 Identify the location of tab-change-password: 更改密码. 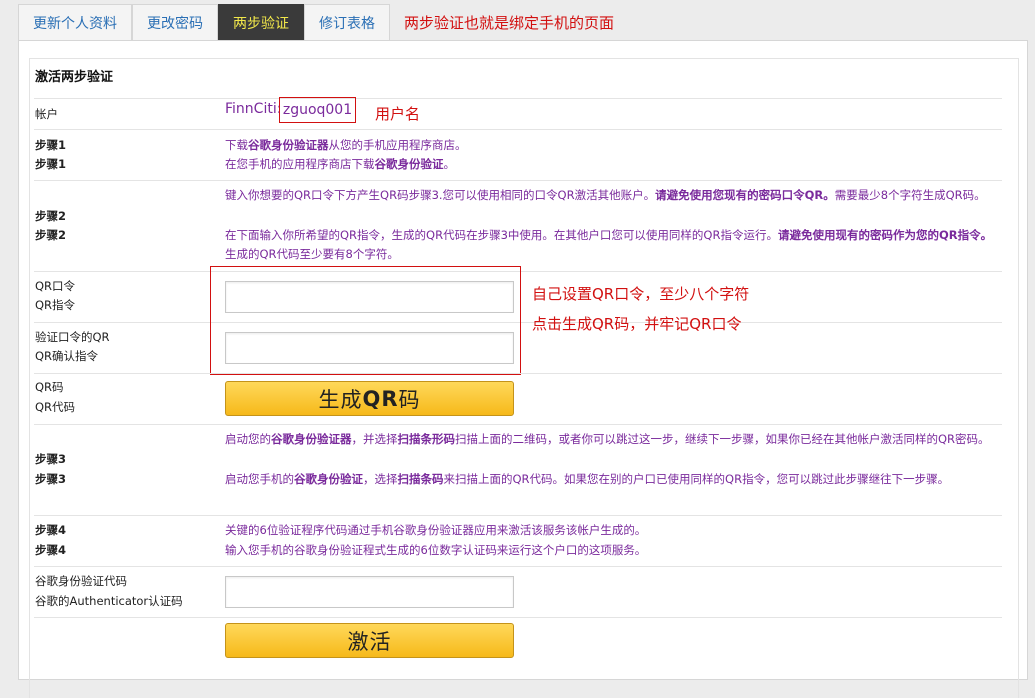
(175, 22).